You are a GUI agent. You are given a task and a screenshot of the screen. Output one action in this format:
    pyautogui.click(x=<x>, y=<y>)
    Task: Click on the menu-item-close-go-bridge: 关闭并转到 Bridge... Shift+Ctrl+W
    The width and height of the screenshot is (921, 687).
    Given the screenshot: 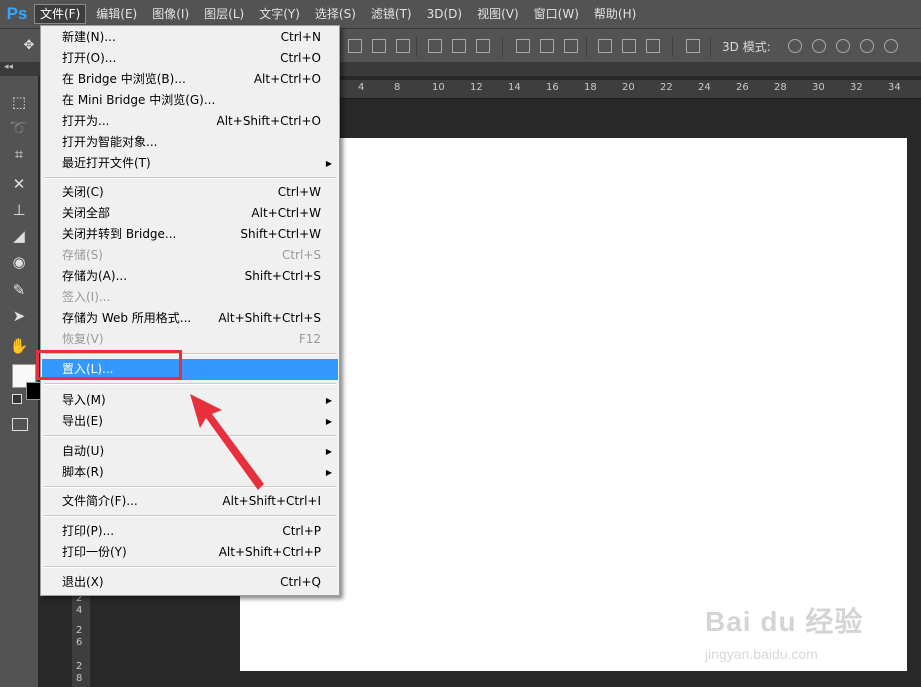 What is the action you would take?
    pyautogui.click(x=190, y=234)
    